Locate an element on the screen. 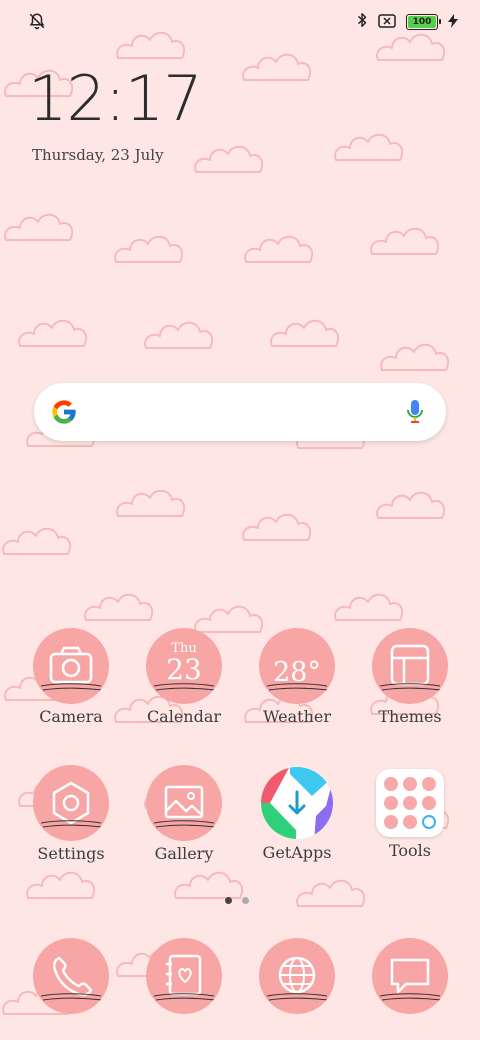 Image resolution: width=480 pixels, height=1040 pixels. app-themes: Themes is located at coordinates (410, 677).